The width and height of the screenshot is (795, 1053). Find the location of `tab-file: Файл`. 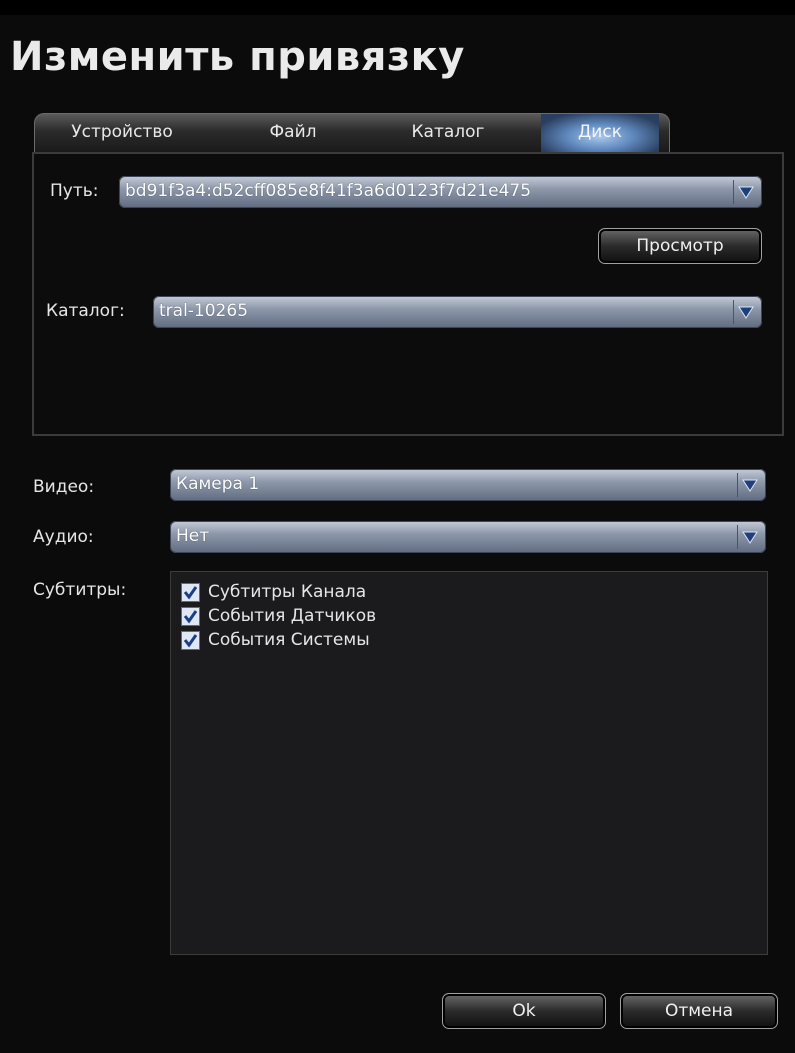

tab-file: Файл is located at coordinates (293, 133).